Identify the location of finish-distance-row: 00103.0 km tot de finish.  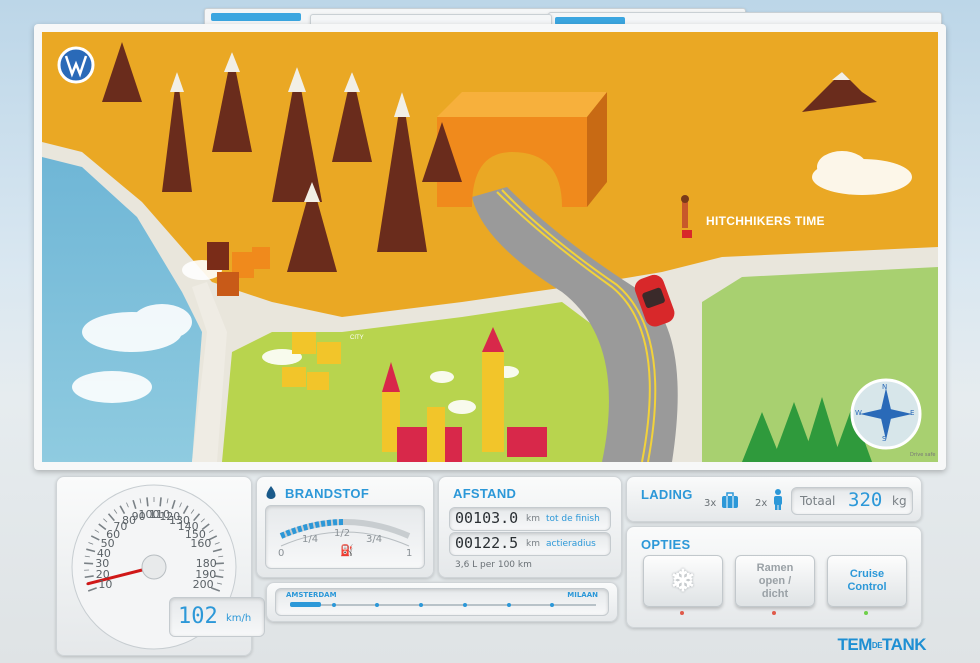
(530, 519).